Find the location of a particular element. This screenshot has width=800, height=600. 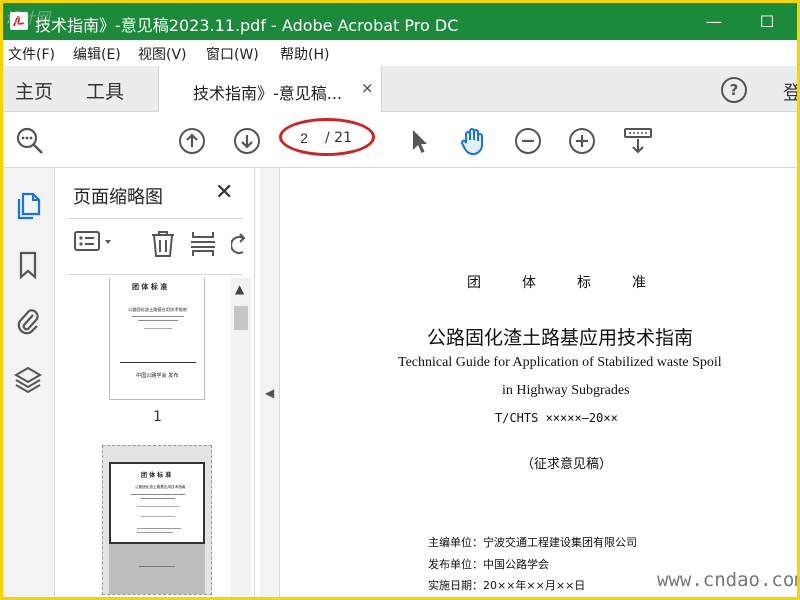

delete-icon is located at coordinates (163, 244).